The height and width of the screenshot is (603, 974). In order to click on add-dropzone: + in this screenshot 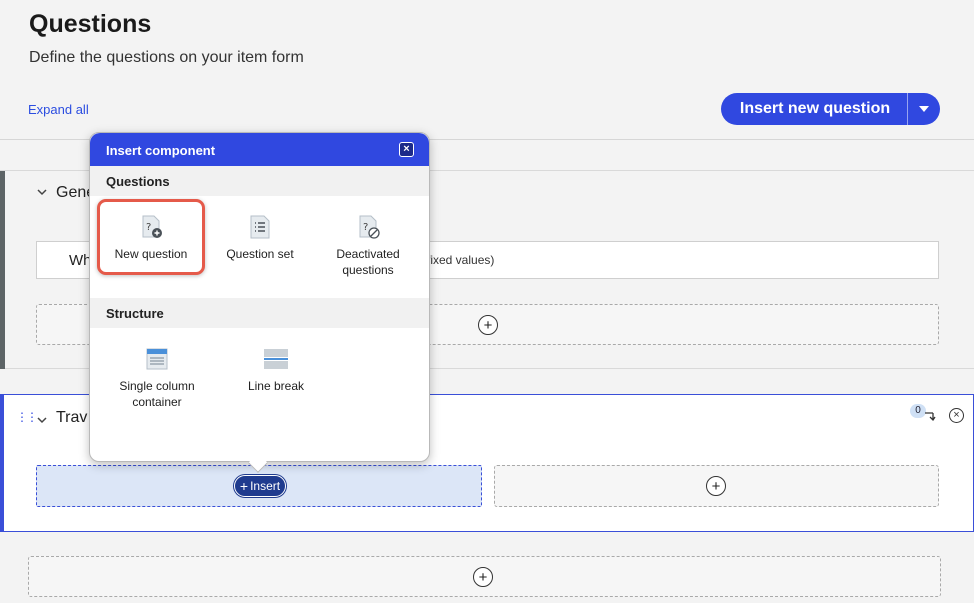, I will do `click(716, 486)`.